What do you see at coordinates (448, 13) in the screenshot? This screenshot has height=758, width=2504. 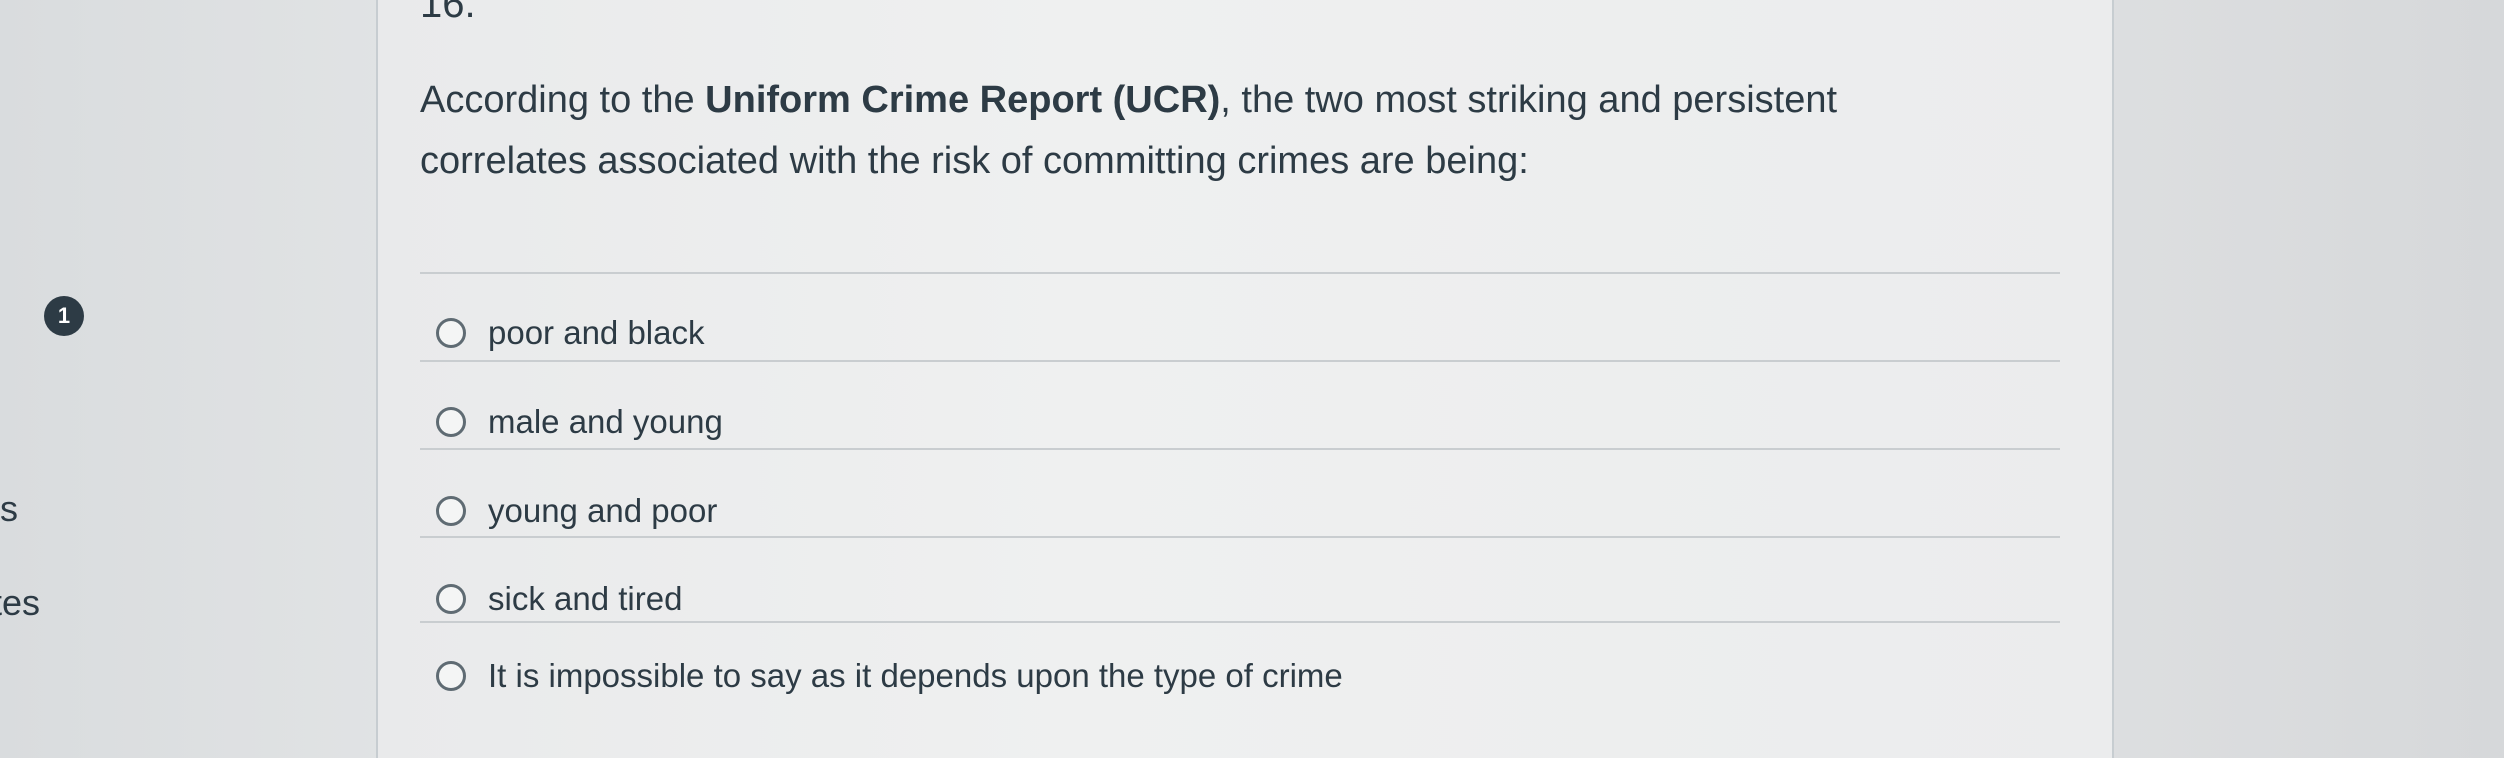 I see `question-number: 16.` at bounding box center [448, 13].